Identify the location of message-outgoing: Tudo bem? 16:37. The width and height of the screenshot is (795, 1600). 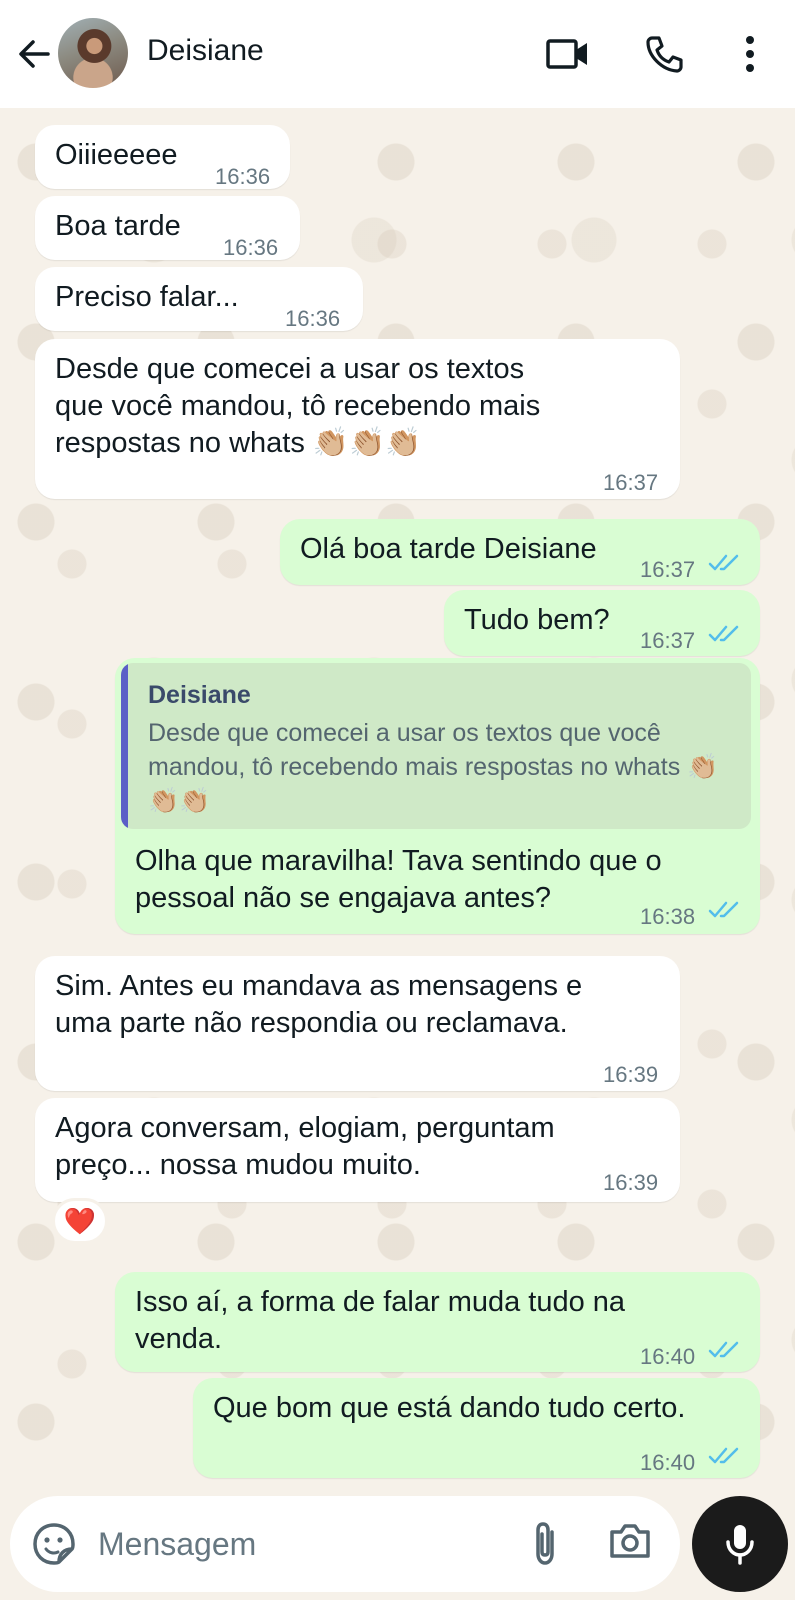
(602, 623).